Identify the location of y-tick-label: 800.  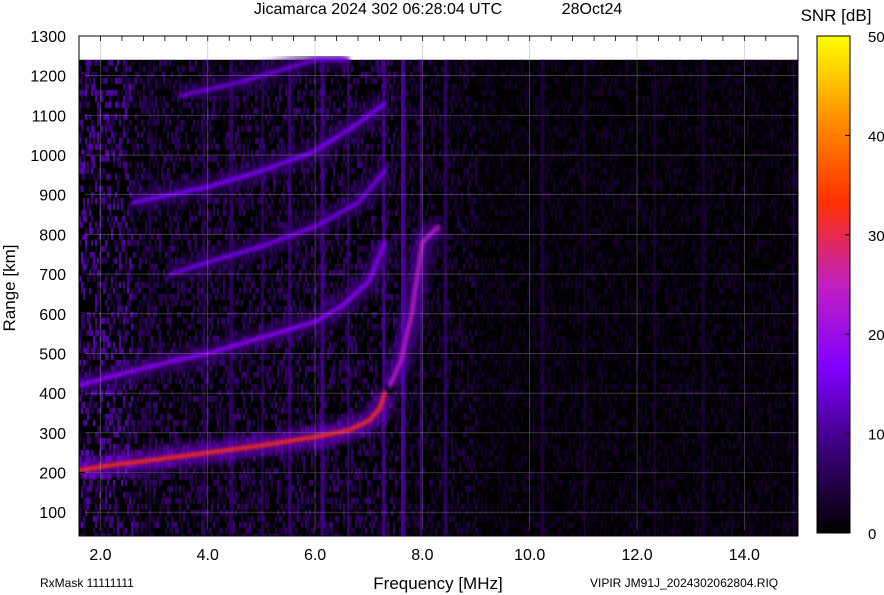
(52, 235).